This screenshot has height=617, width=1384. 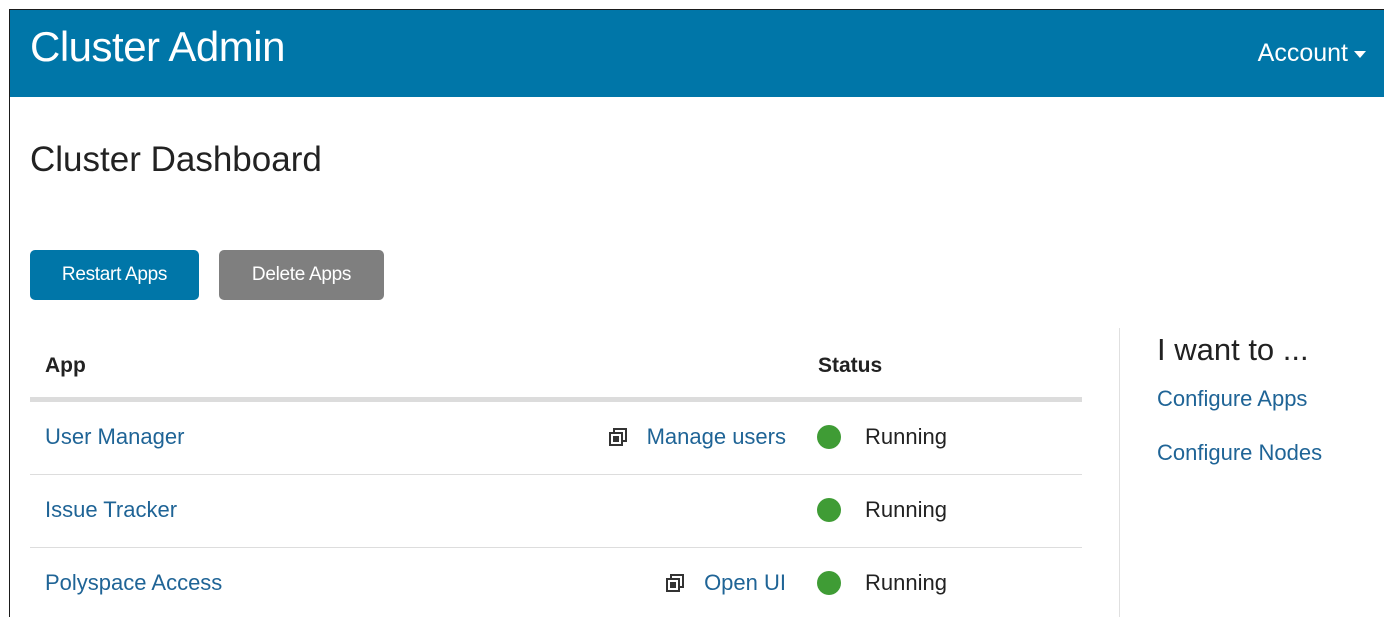 What do you see at coordinates (556, 582) in the screenshot?
I see `table-row: Polyspace Access Open UI Running` at bounding box center [556, 582].